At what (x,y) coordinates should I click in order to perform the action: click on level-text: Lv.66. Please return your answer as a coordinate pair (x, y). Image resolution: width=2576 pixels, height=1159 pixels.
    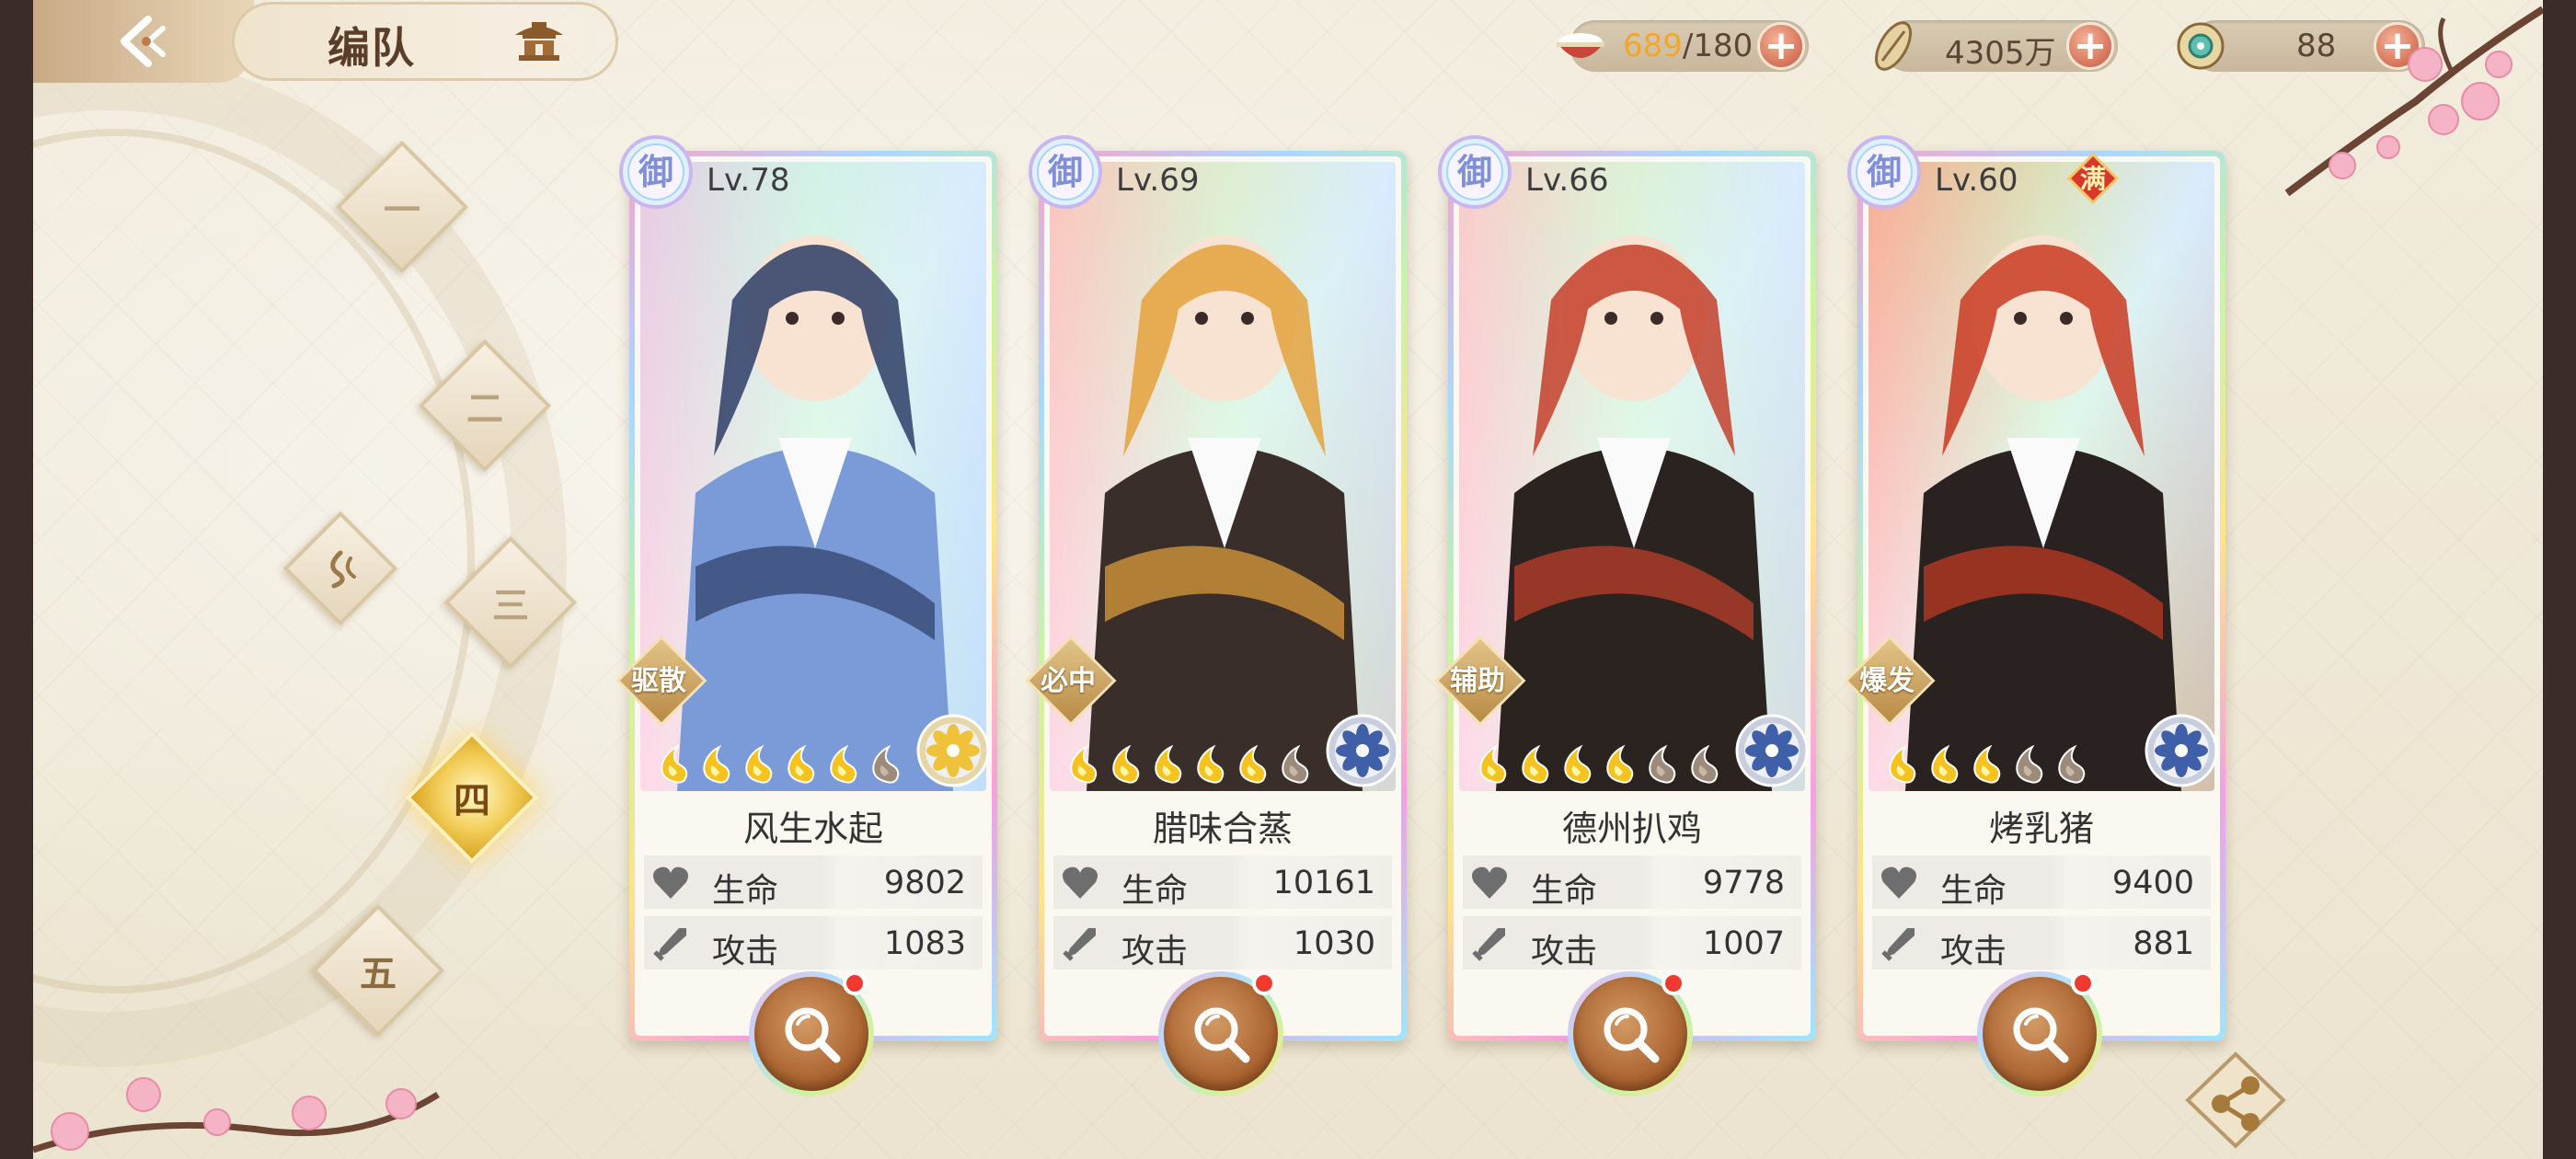
    Looking at the image, I should click on (1567, 180).